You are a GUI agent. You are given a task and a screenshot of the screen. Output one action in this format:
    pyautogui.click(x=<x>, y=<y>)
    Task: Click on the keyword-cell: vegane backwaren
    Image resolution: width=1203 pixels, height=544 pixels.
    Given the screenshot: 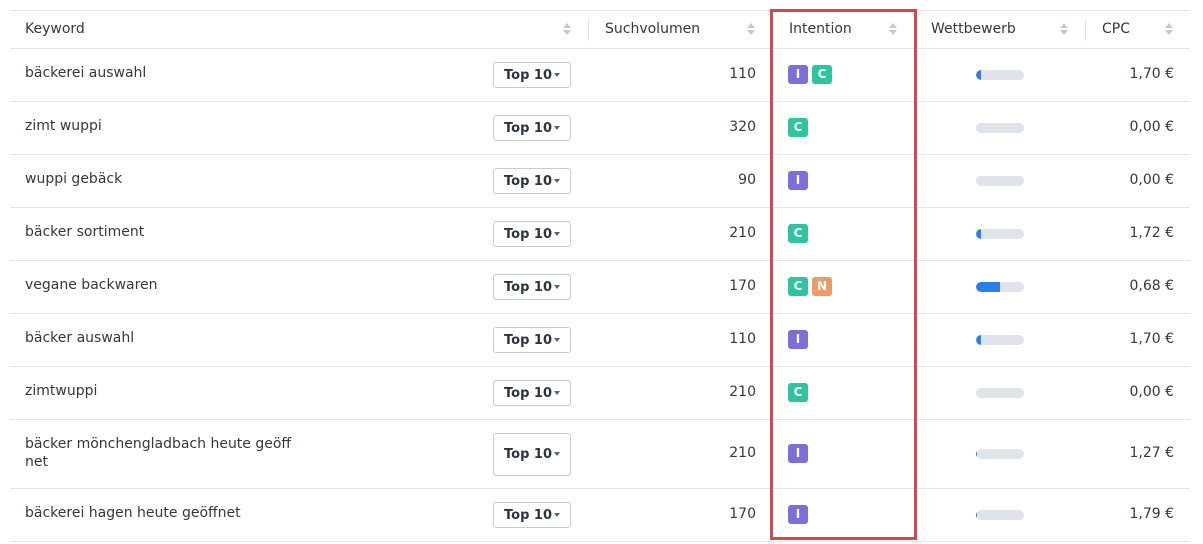 What is the action you would take?
    pyautogui.click(x=91, y=285)
    